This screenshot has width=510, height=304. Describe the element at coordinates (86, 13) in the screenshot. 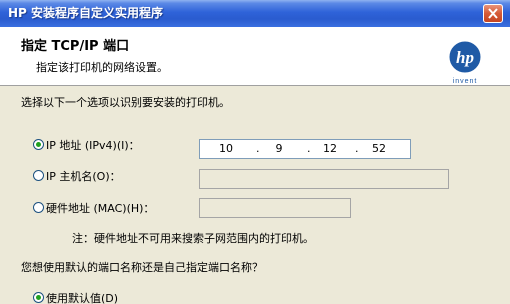

I see `window-title: HP 安装程序自定义实用程序` at that location.